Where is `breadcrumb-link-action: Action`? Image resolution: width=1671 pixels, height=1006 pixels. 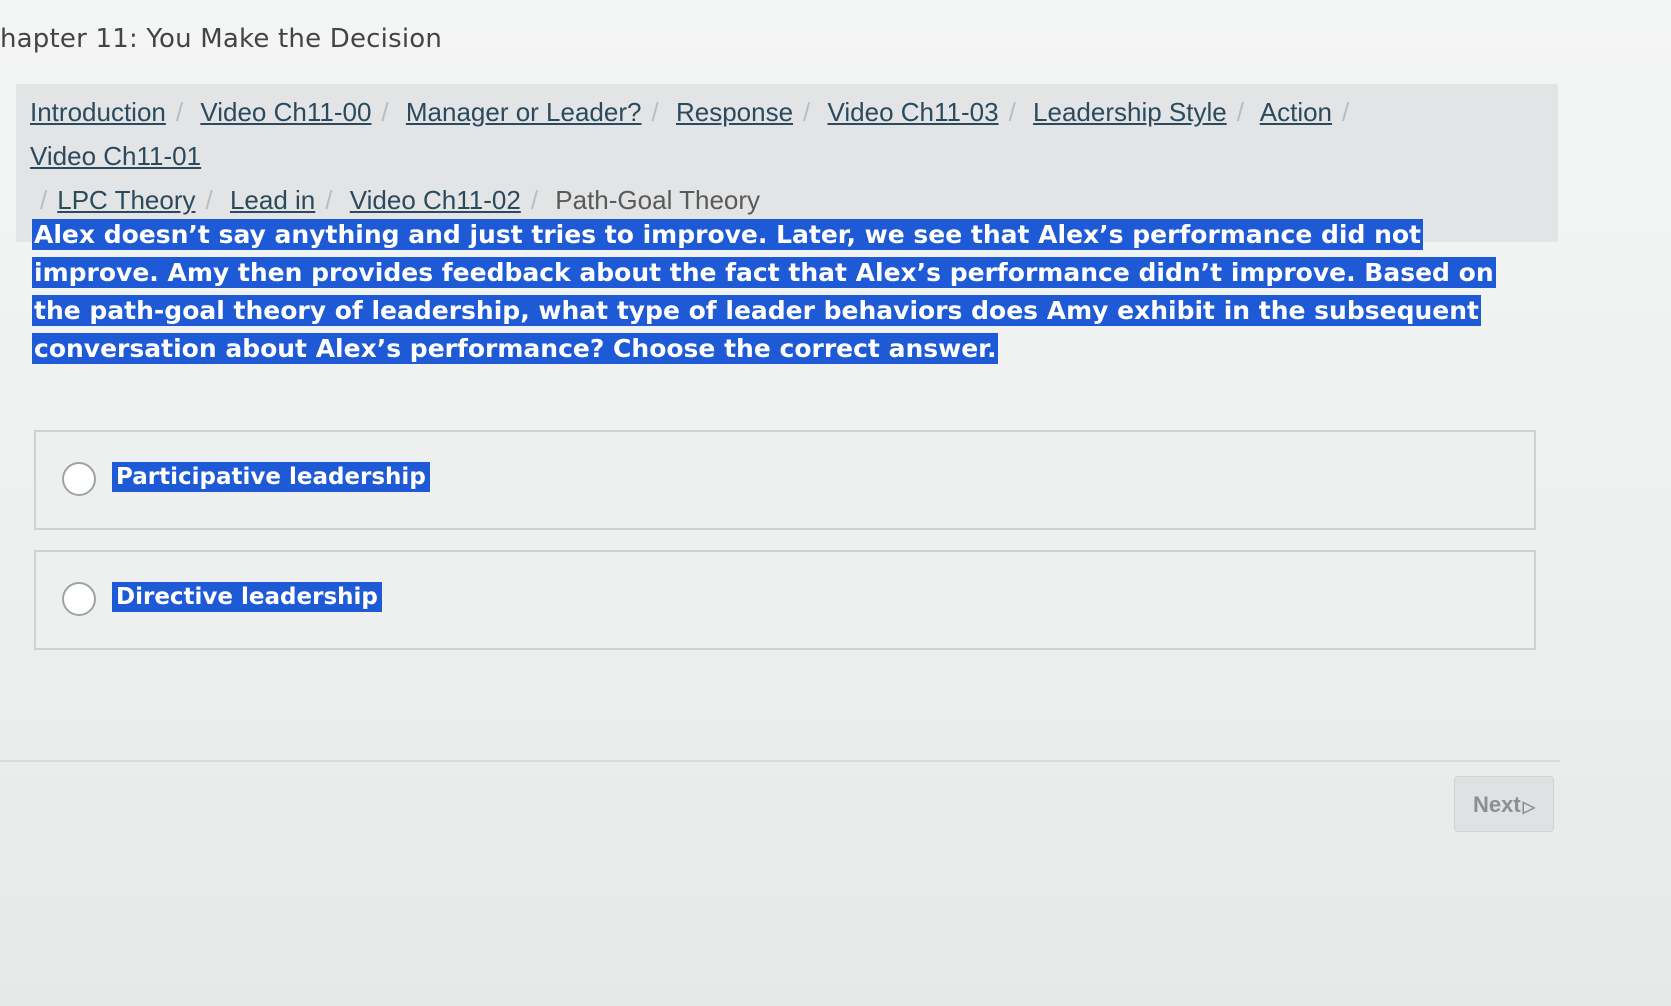
breadcrumb-link-action: Action is located at coordinates (1296, 112).